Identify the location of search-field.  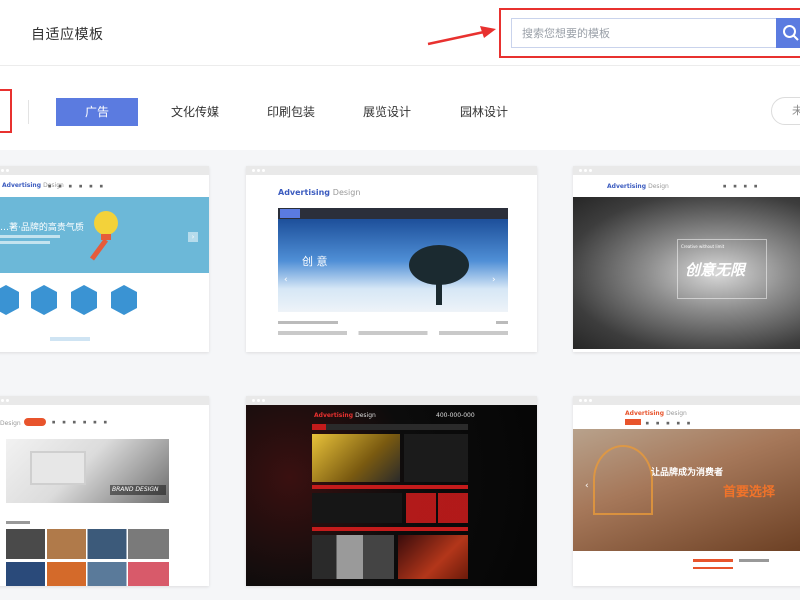
(644, 33).